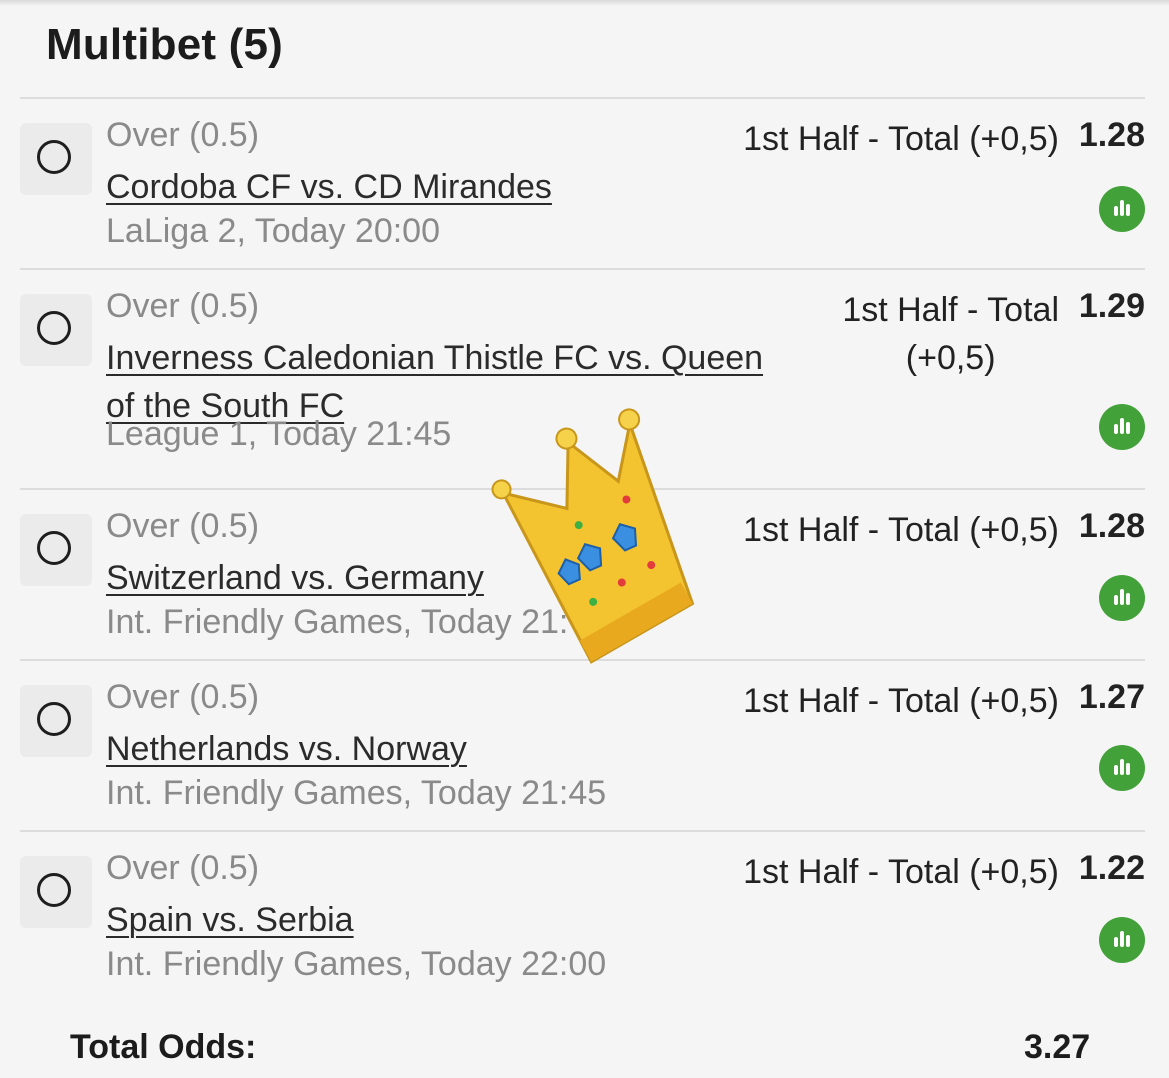 This screenshot has width=1169, height=1078. I want to click on total-odds-label: Total Odds:, so click(163, 1047).